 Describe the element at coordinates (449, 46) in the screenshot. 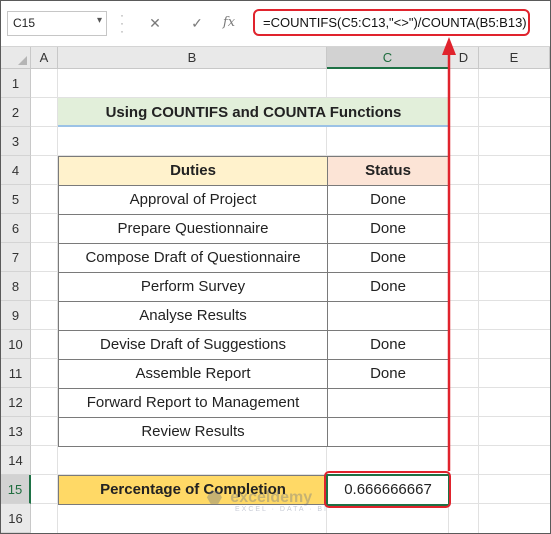

I see `arrow-head` at that location.